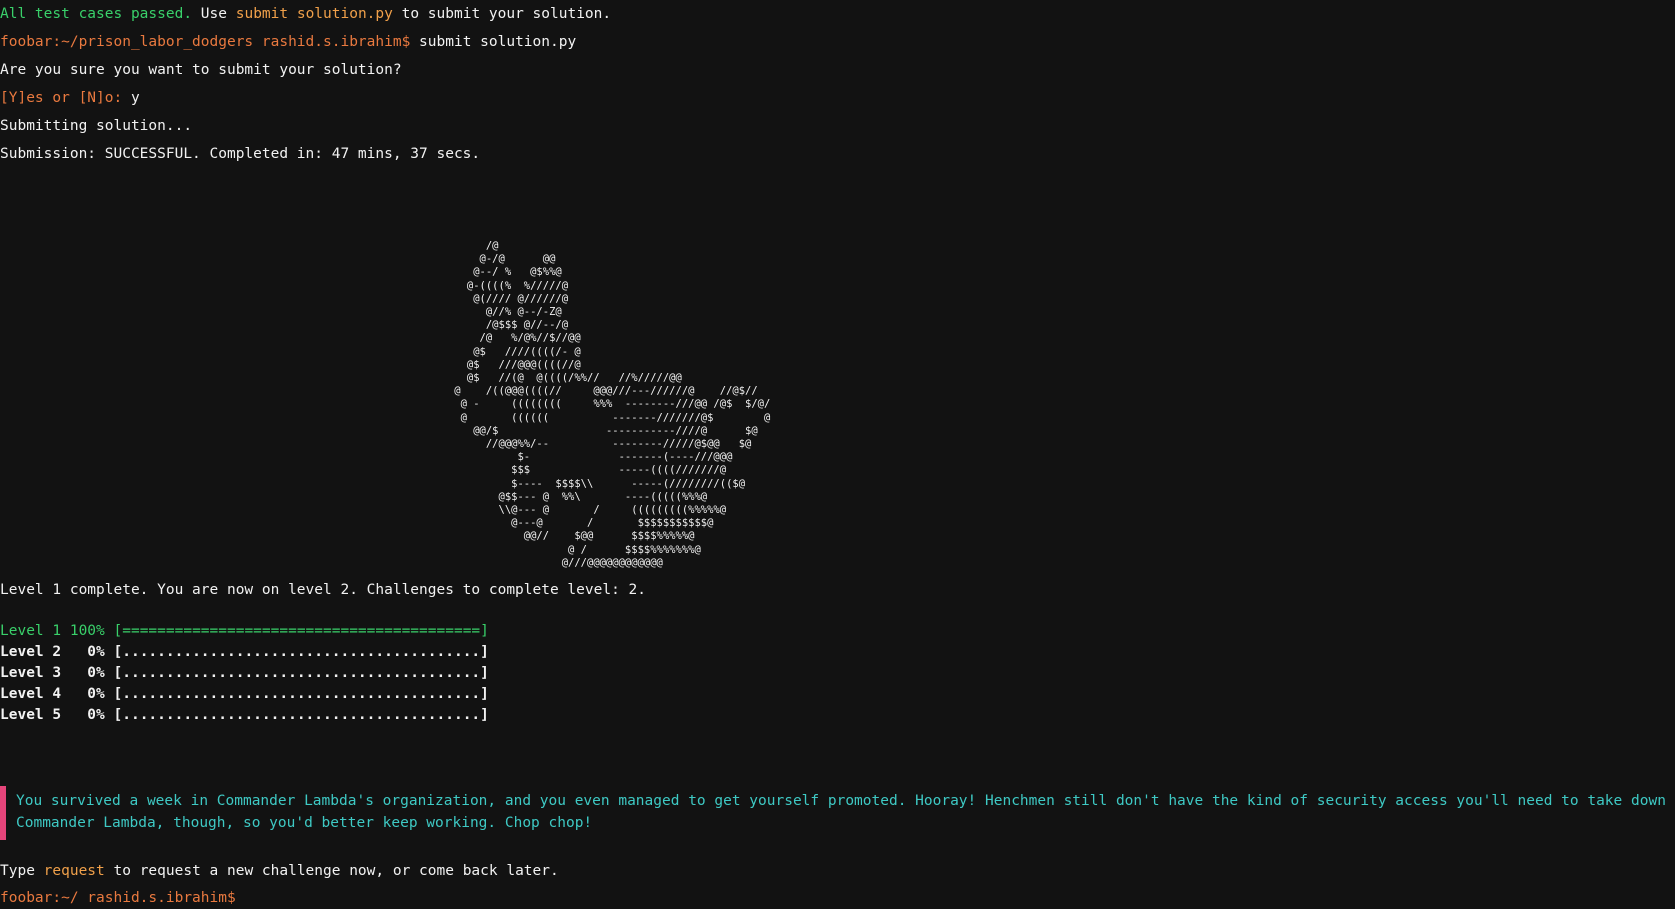  What do you see at coordinates (31, 694) in the screenshot?
I see `level-label: Level 4` at bounding box center [31, 694].